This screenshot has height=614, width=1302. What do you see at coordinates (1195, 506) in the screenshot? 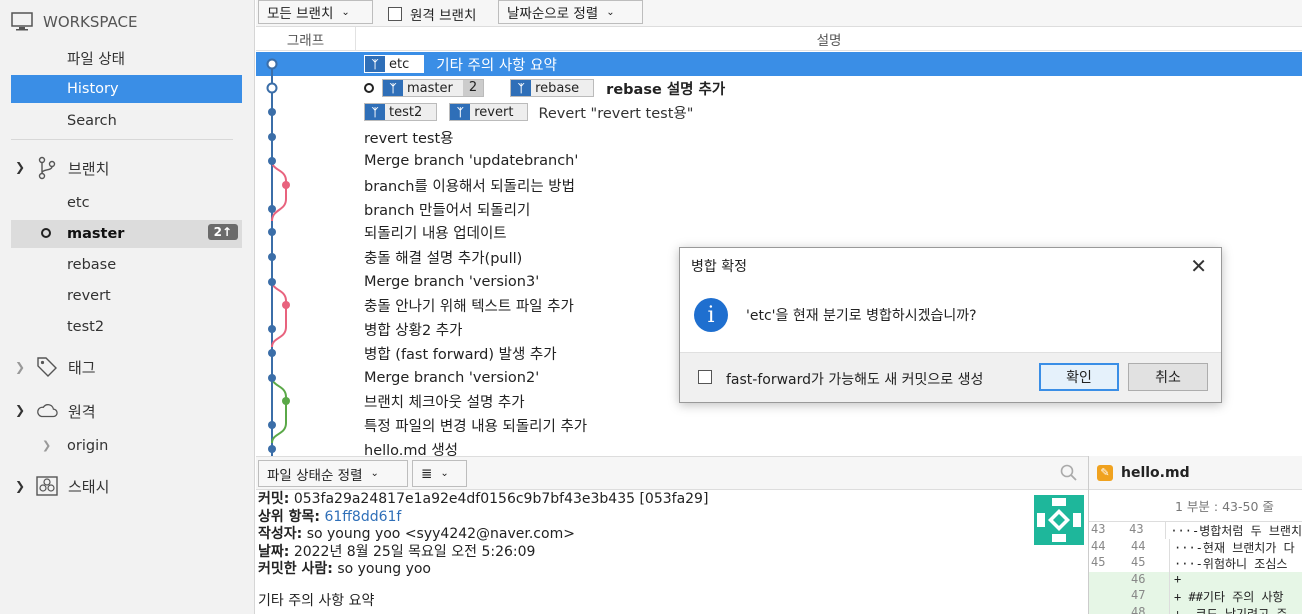
I see `diff-hunk-header: 1 부분 : 43-50 줄` at bounding box center [1195, 506].